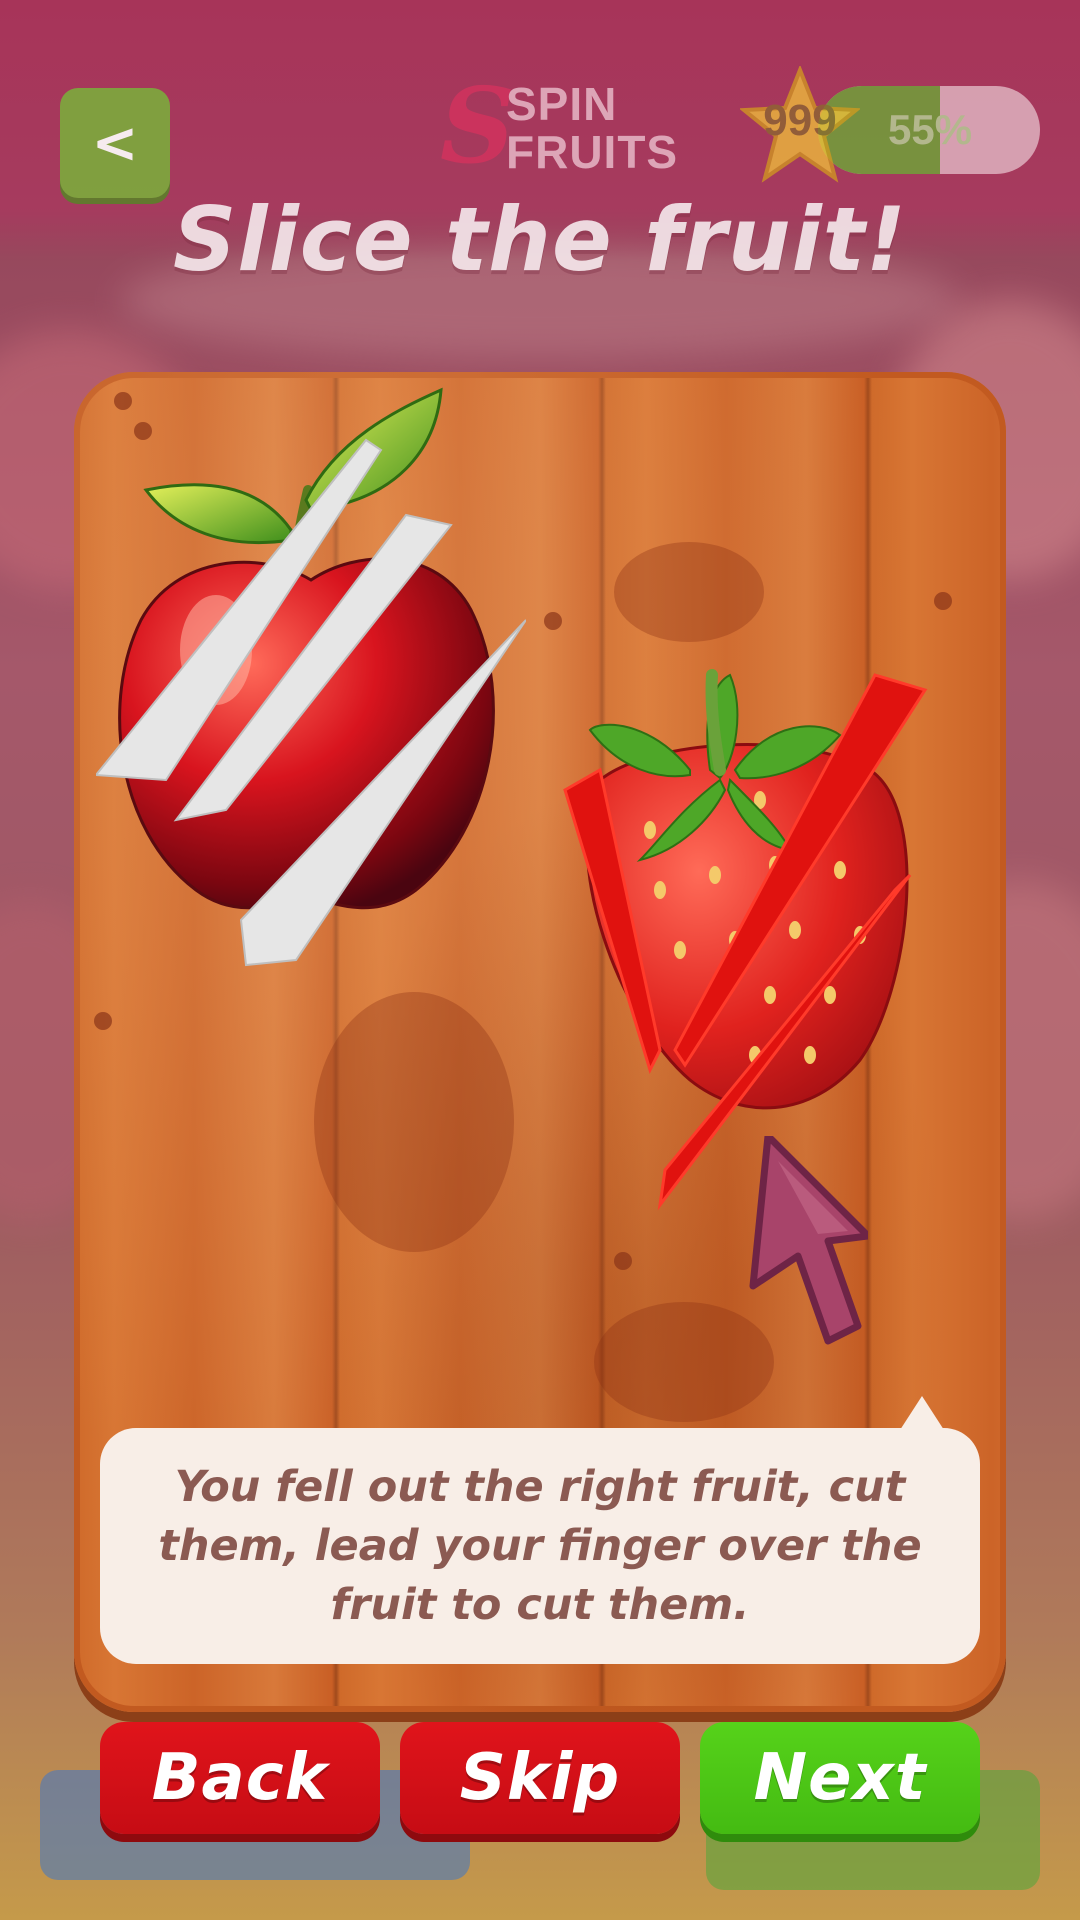  Describe the element at coordinates (311, 680) in the screenshot. I see `apple-fruit` at that location.